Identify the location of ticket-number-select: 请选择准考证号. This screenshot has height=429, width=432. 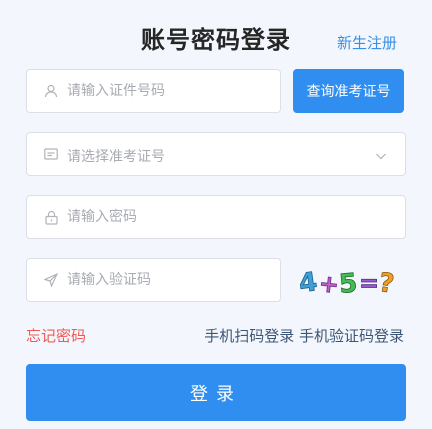
(216, 154).